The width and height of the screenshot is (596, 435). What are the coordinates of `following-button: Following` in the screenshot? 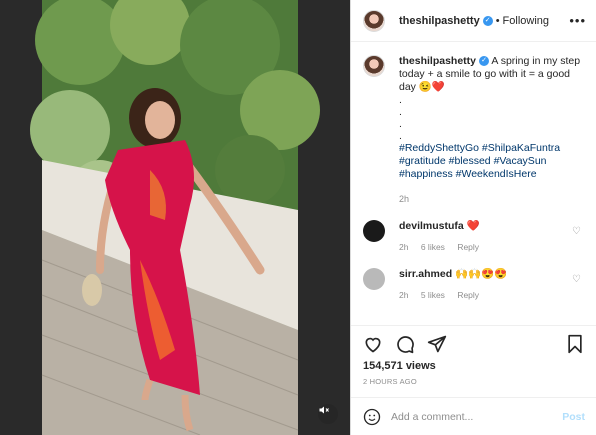 It's located at (526, 21).